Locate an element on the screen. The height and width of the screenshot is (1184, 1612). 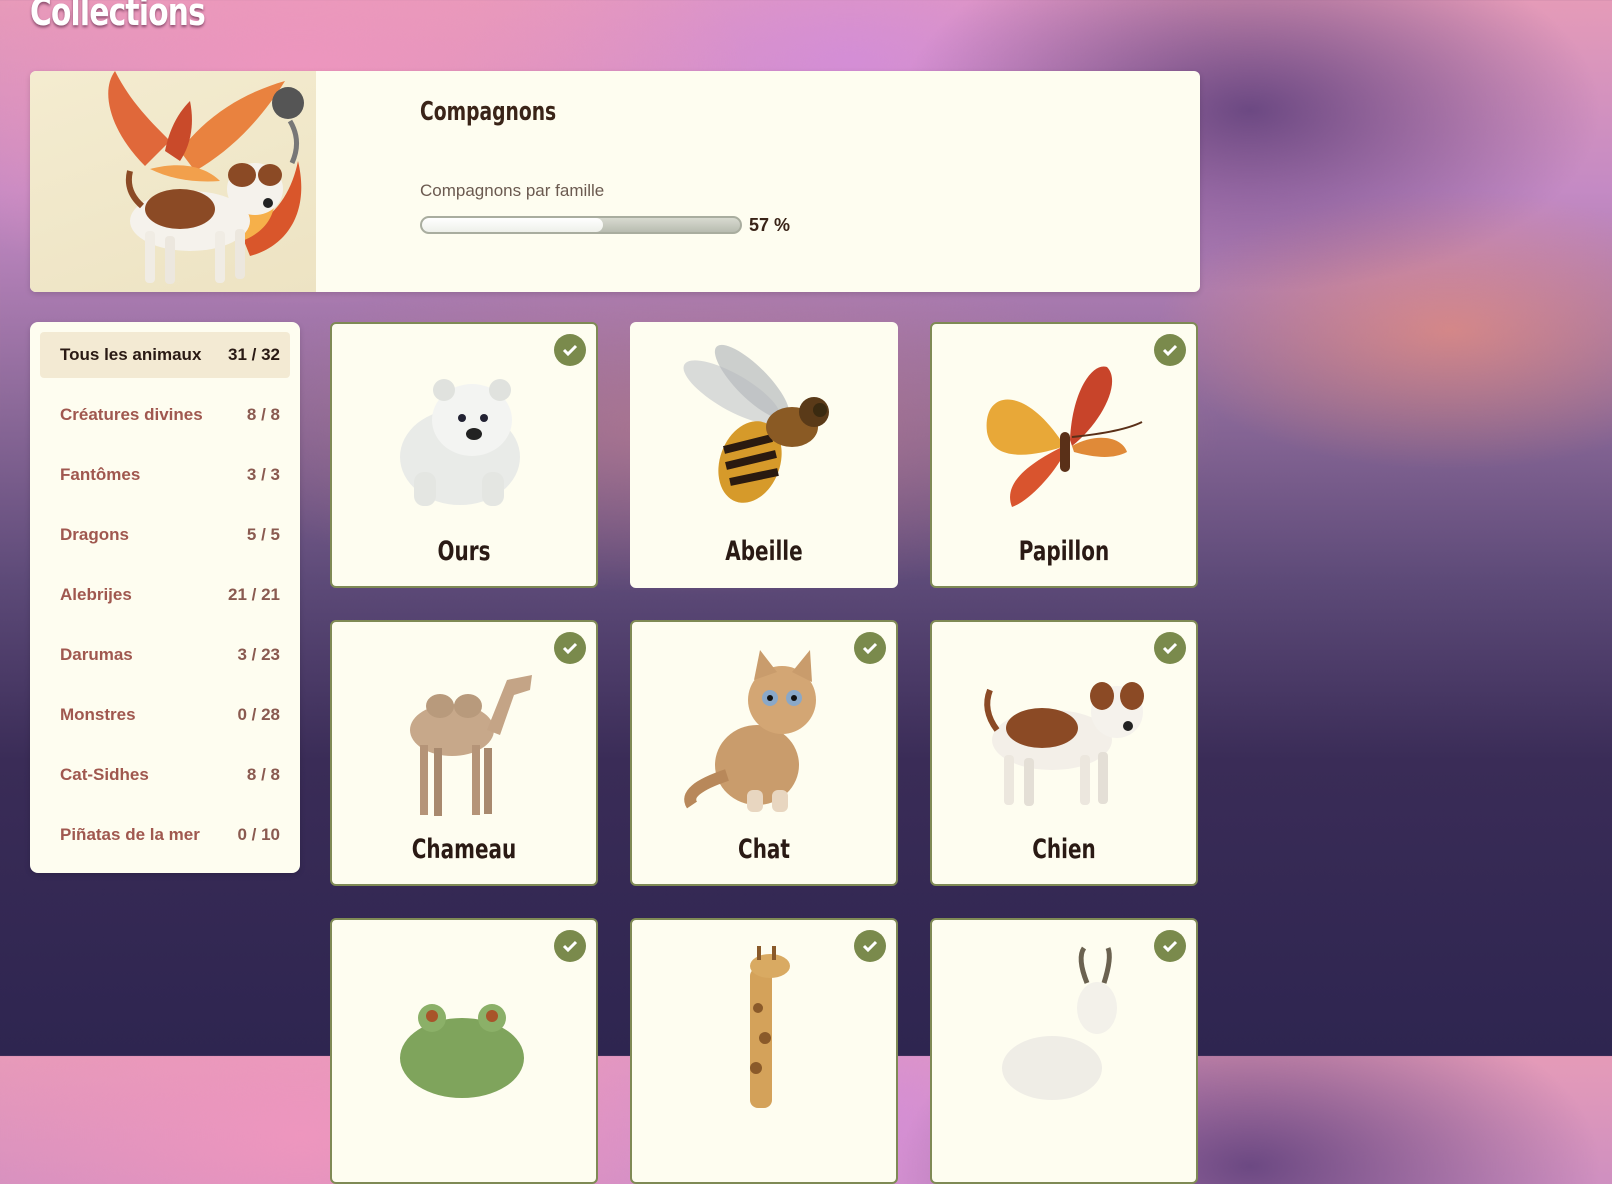
companion-card-chameau: Chameau is located at coordinates (464, 753).